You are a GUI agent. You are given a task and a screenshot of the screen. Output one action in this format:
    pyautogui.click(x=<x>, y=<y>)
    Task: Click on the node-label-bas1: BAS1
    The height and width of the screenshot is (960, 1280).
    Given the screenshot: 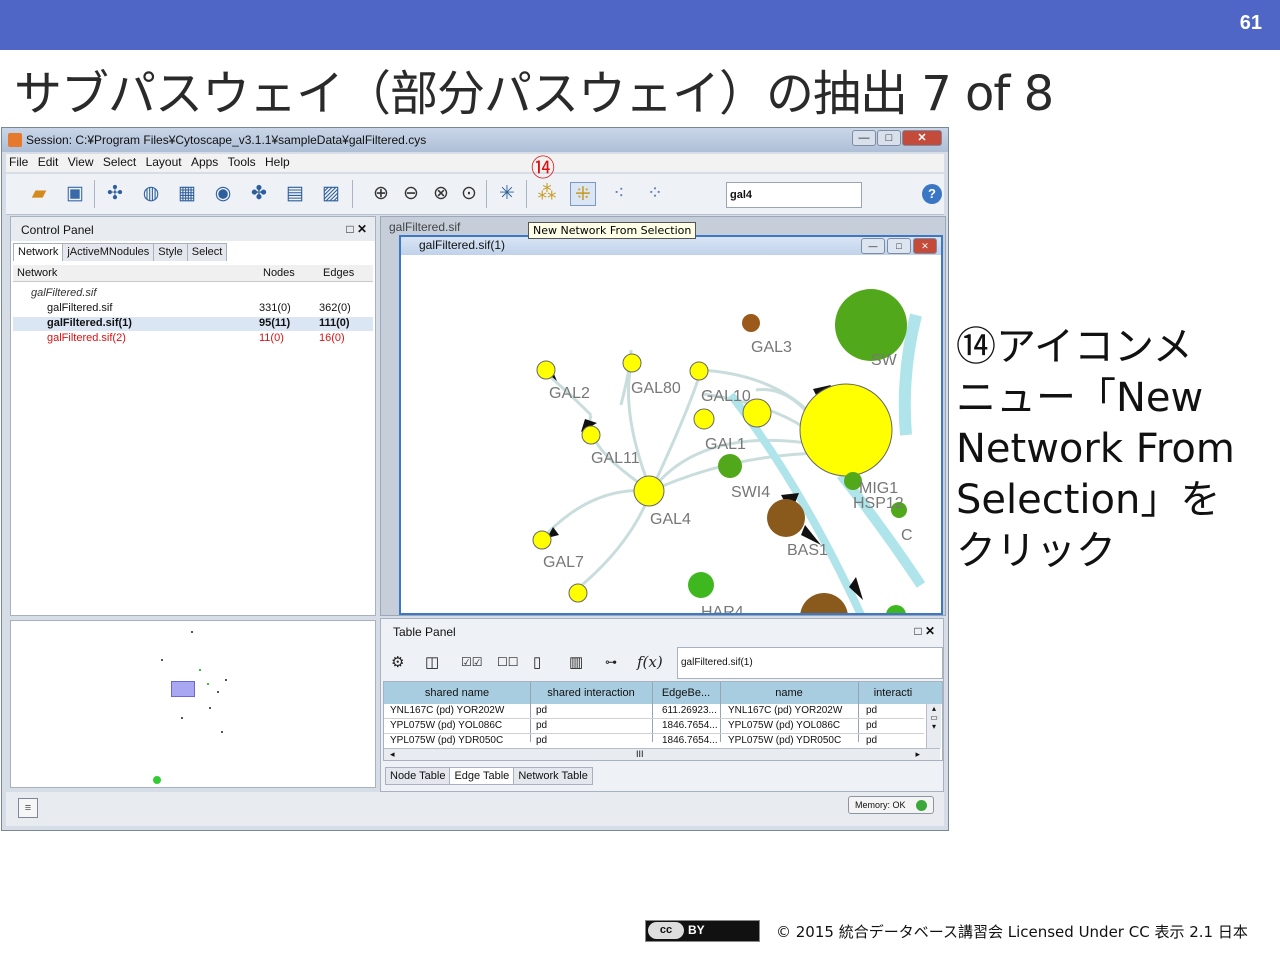 What is the action you would take?
    pyautogui.click(x=807, y=550)
    